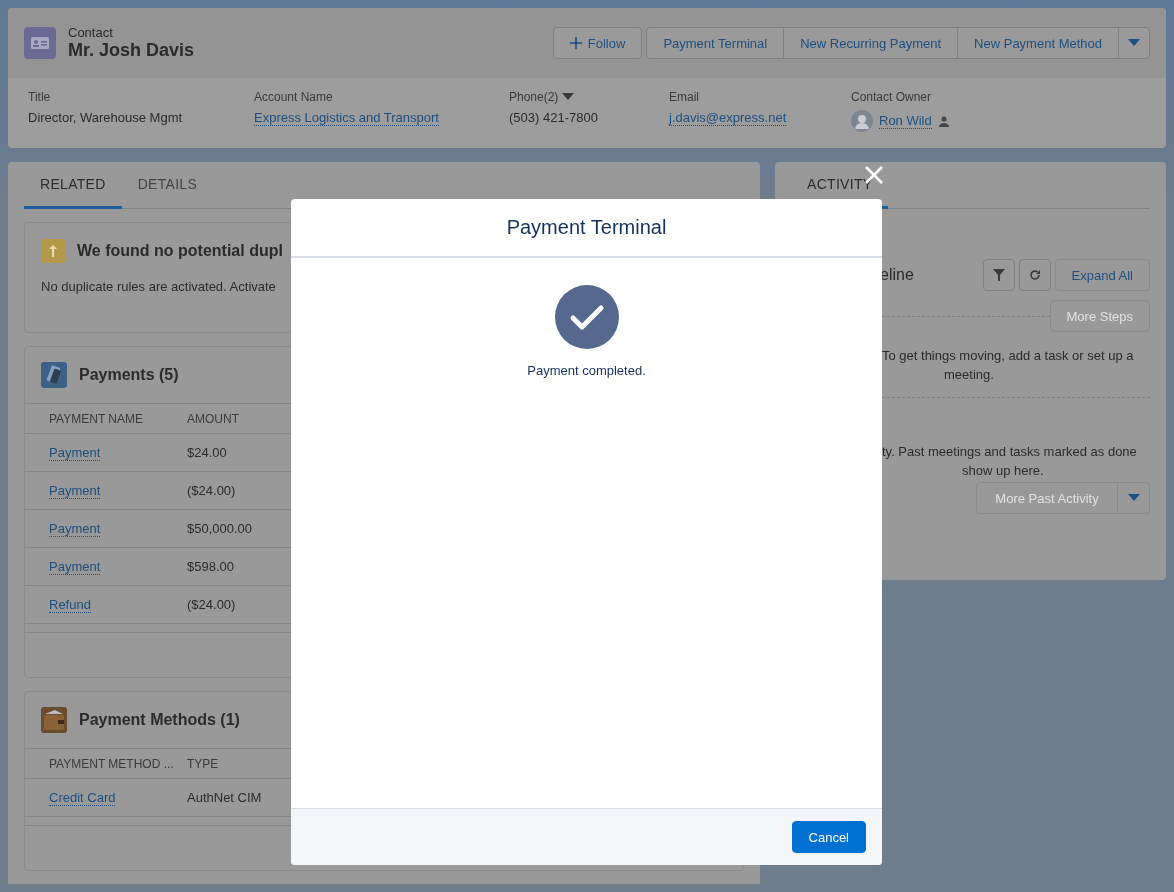  I want to click on avatar-icon, so click(862, 121).